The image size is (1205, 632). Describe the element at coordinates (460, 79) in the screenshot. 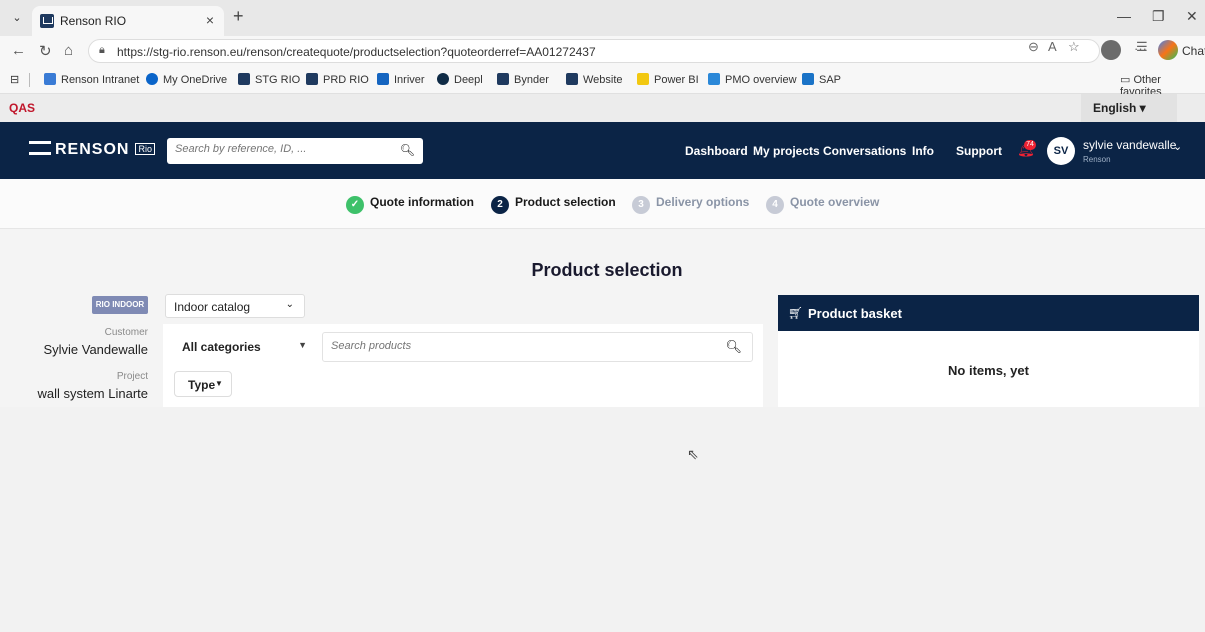

I see `favorite-item: Deepl` at that location.